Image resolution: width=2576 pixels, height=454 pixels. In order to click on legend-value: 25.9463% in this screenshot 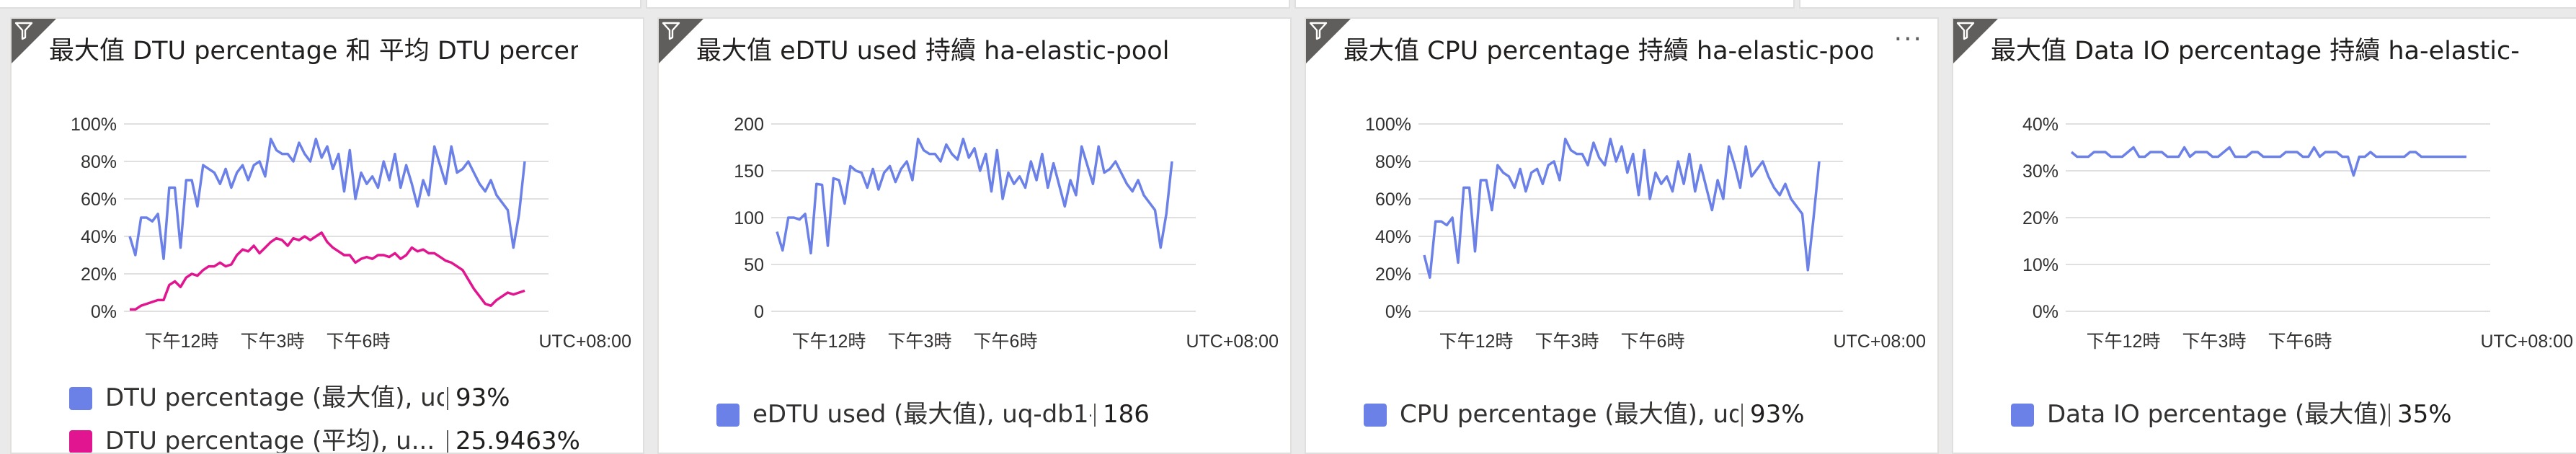, I will do `click(518, 440)`.